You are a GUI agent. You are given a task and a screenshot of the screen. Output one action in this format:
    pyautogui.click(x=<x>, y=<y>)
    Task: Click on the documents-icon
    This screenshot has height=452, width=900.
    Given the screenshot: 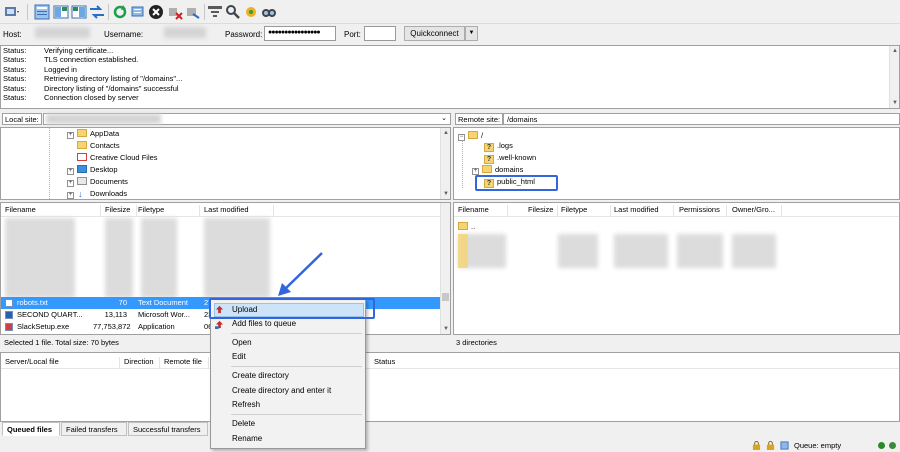 What is the action you would take?
    pyautogui.click(x=82, y=181)
    